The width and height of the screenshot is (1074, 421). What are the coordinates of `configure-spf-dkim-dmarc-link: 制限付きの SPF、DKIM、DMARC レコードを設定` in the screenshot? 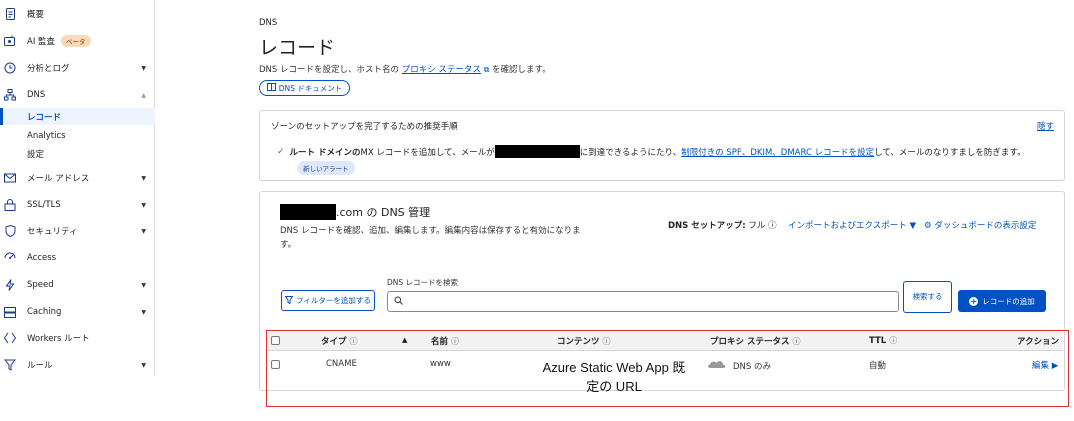 It's located at (777, 152).